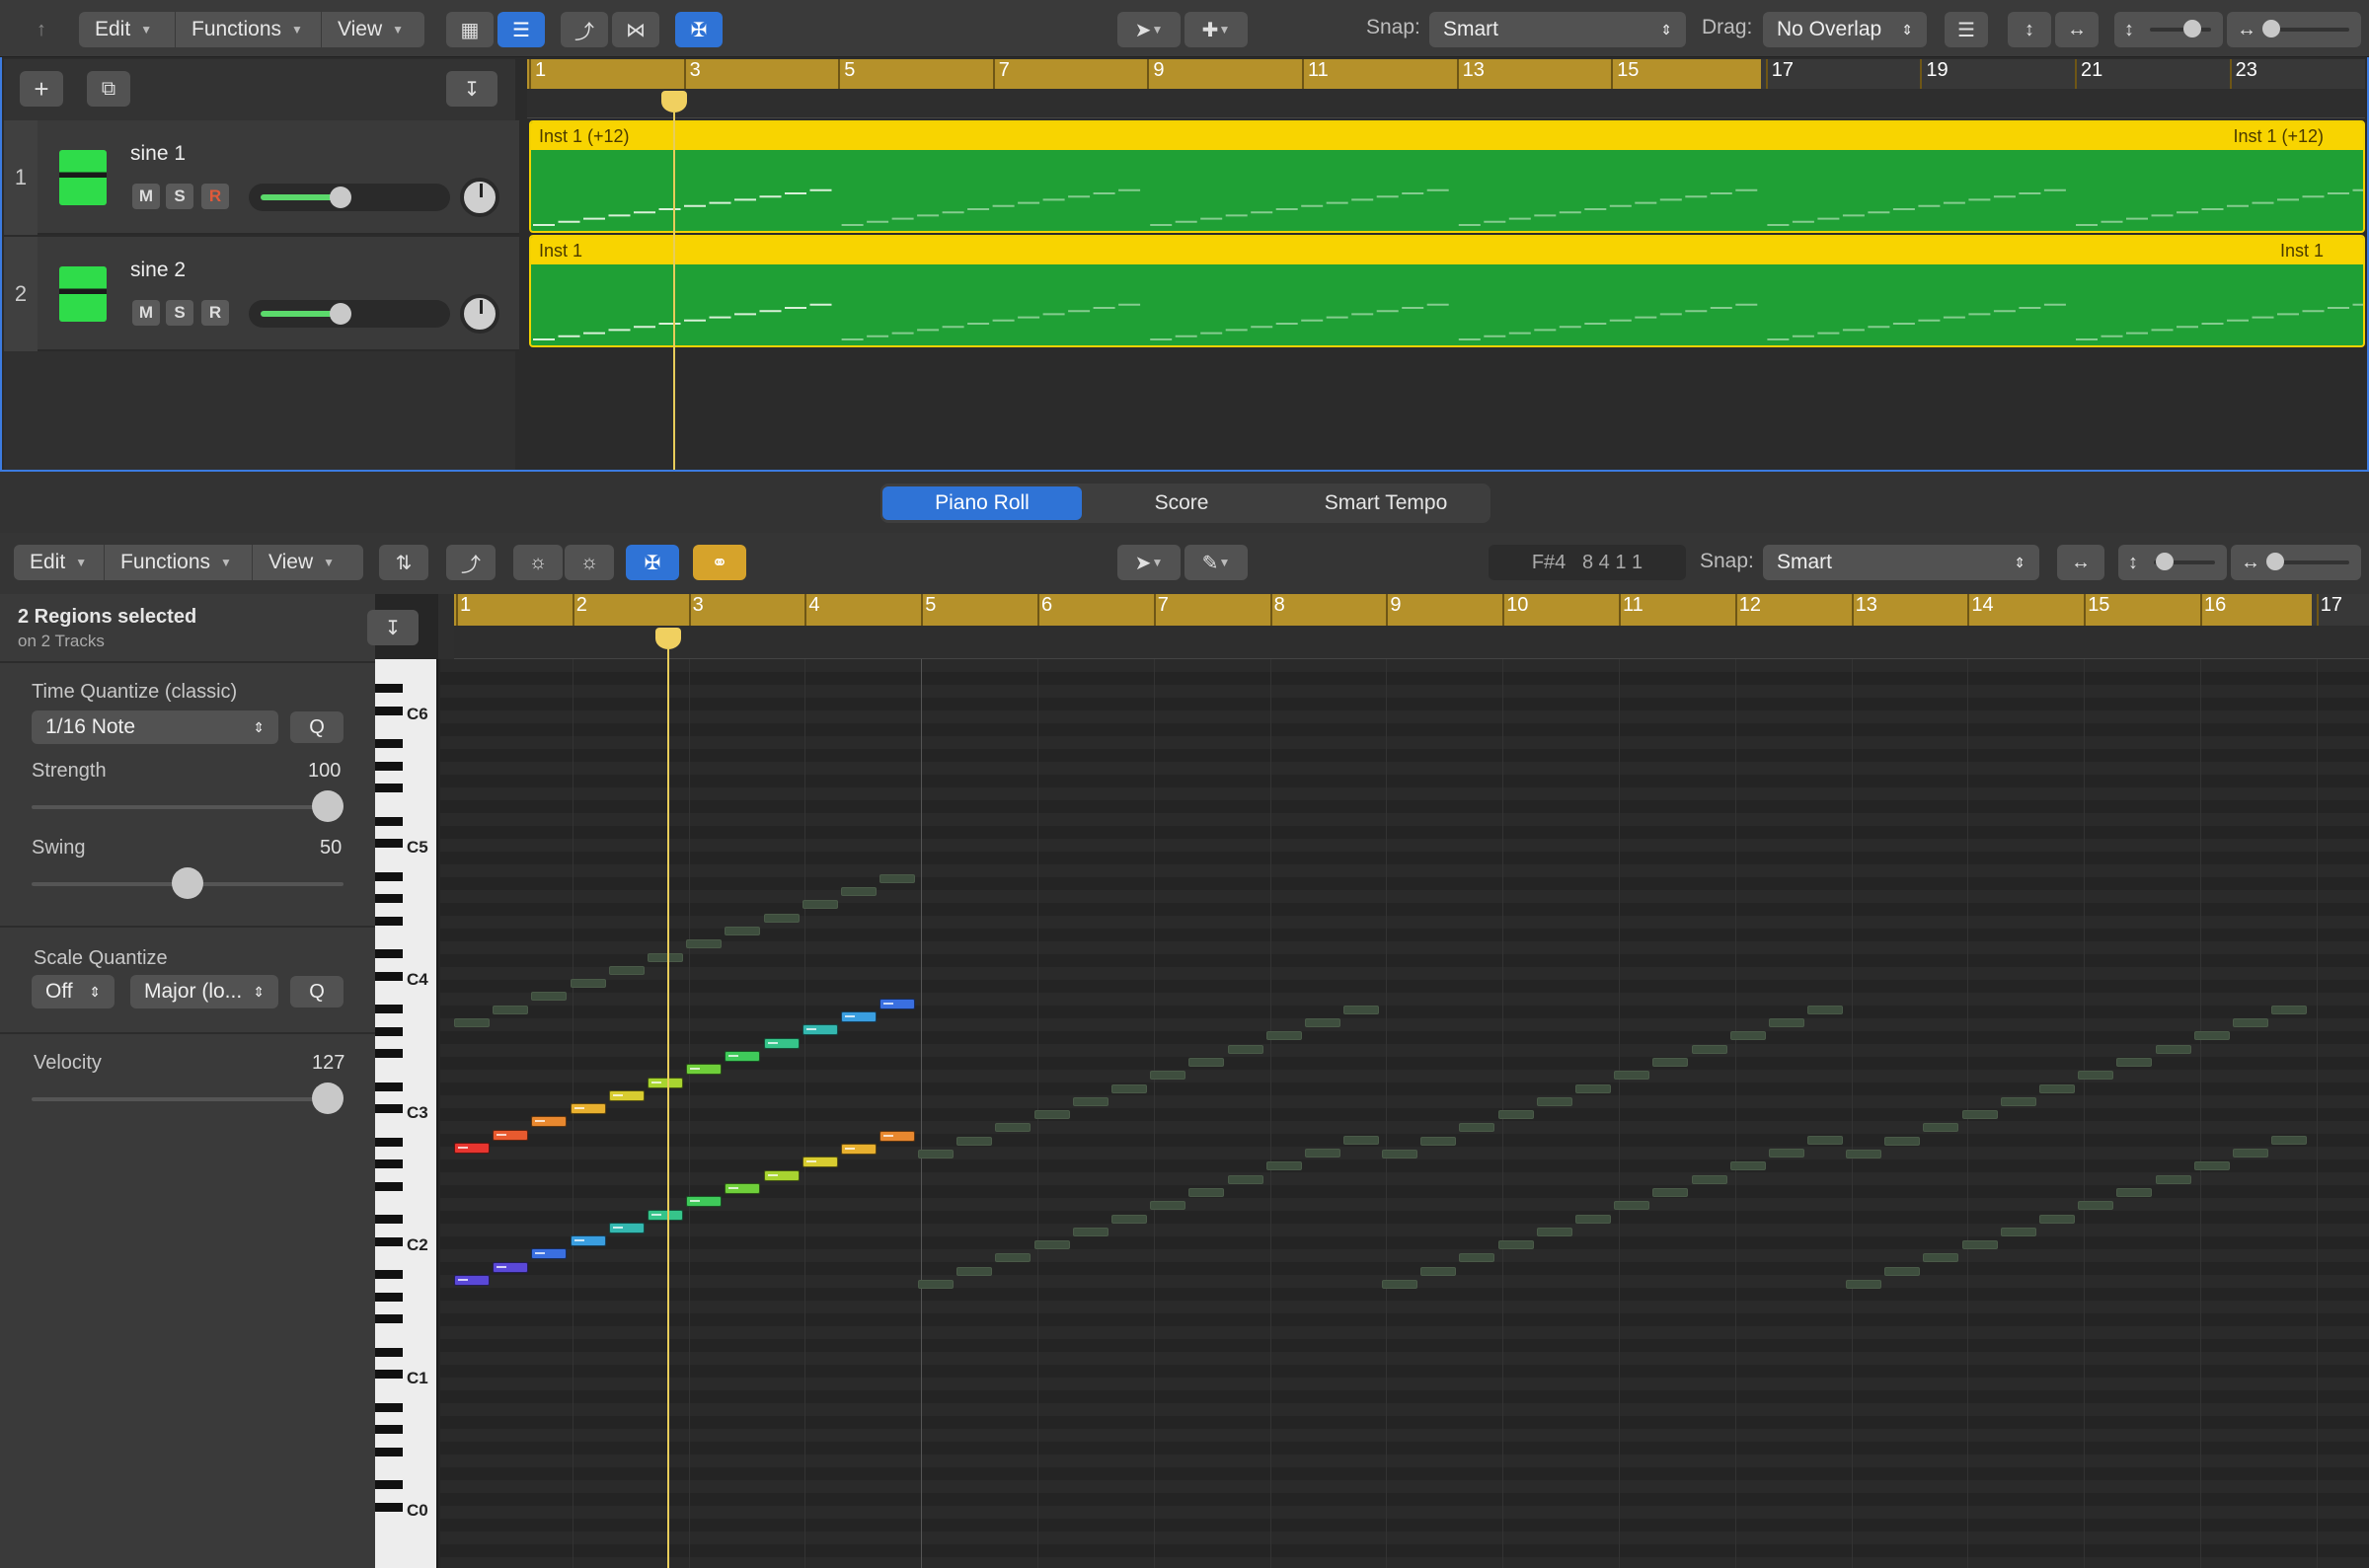 Image resolution: width=2369 pixels, height=1568 pixels. I want to click on track-name: sine 1, so click(158, 154).